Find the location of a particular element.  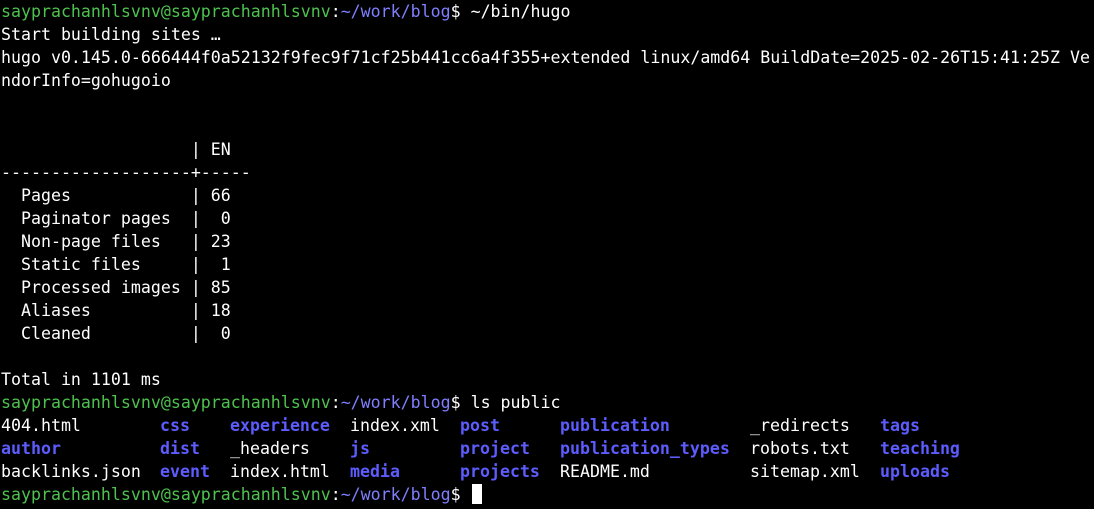

command-hugo: ~/bin/hugo is located at coordinates (520, 11).